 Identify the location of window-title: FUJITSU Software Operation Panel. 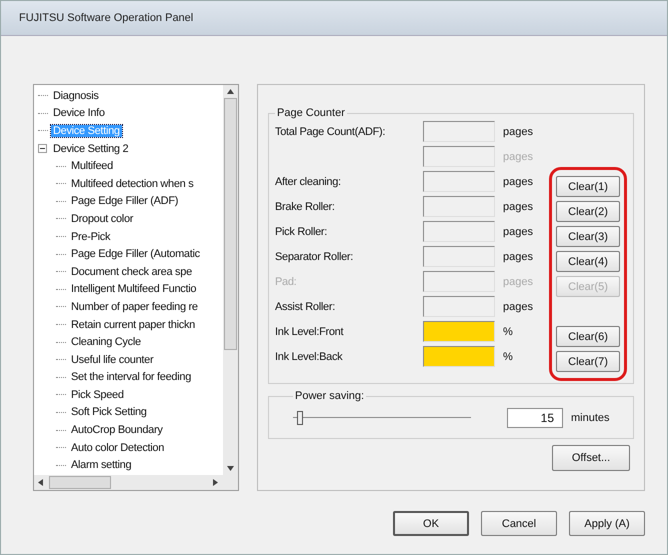
(106, 18).